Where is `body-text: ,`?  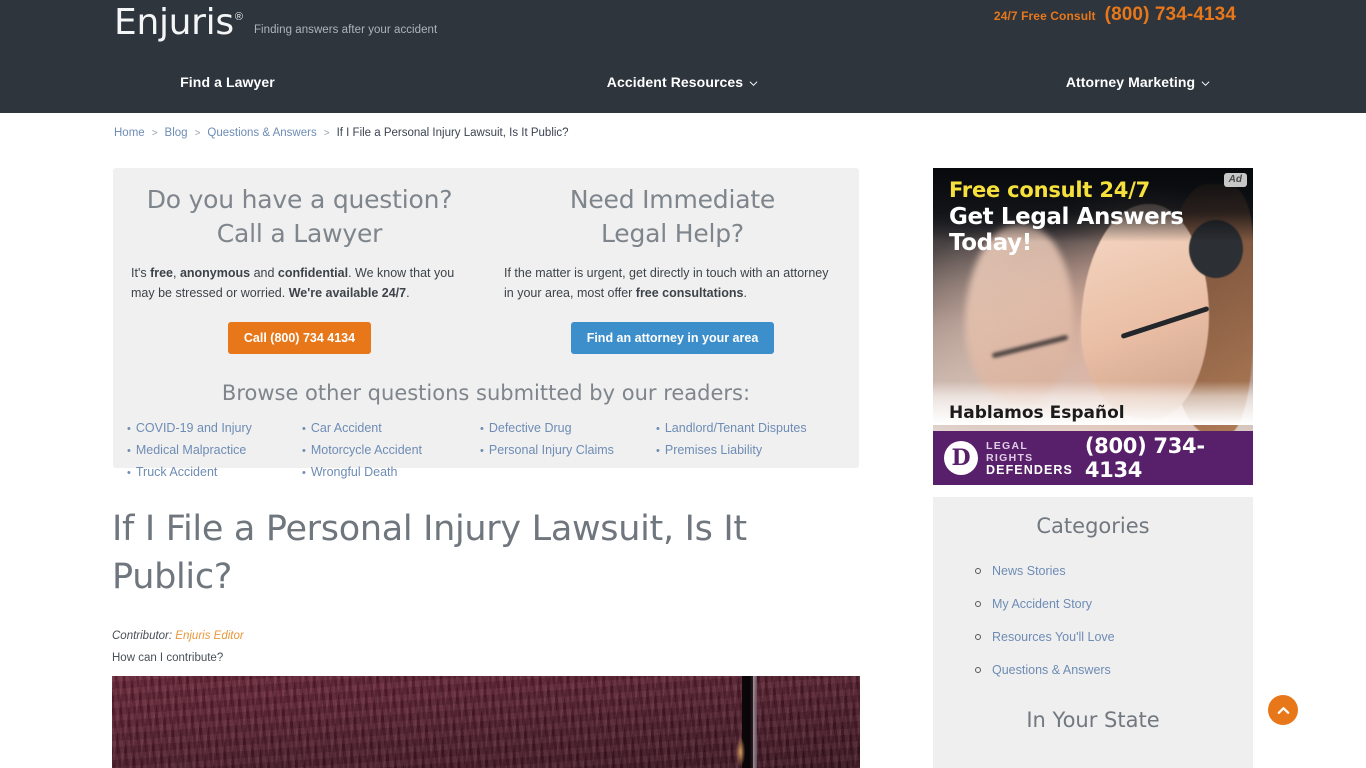 body-text: , is located at coordinates (176, 273).